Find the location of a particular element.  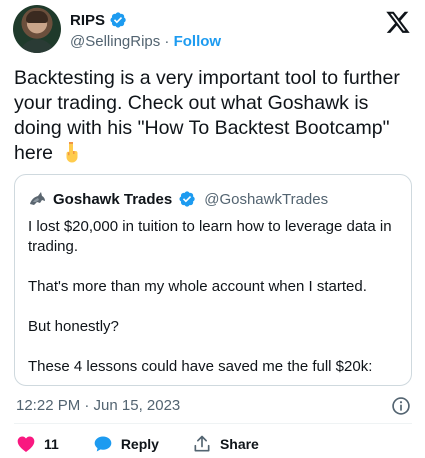

share-label: Share is located at coordinates (239, 444).